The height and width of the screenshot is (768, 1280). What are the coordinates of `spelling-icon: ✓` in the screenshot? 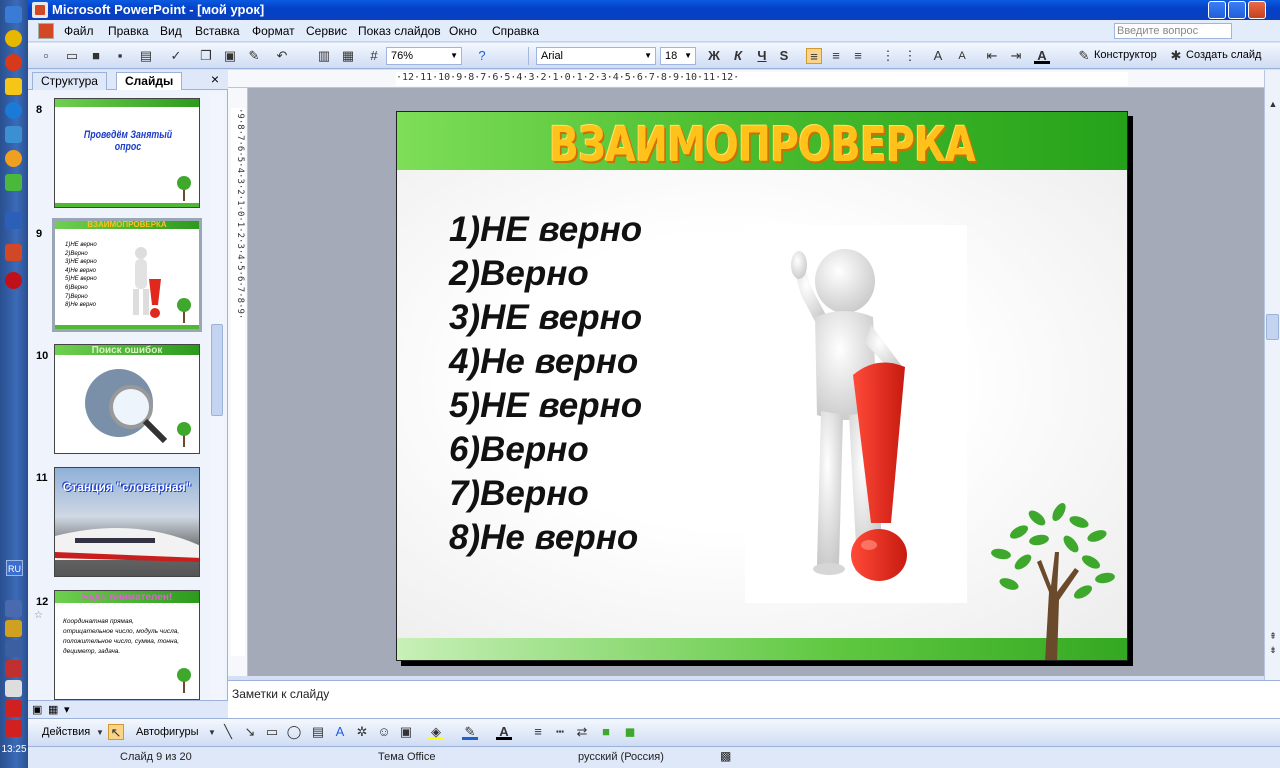 It's located at (176, 56).